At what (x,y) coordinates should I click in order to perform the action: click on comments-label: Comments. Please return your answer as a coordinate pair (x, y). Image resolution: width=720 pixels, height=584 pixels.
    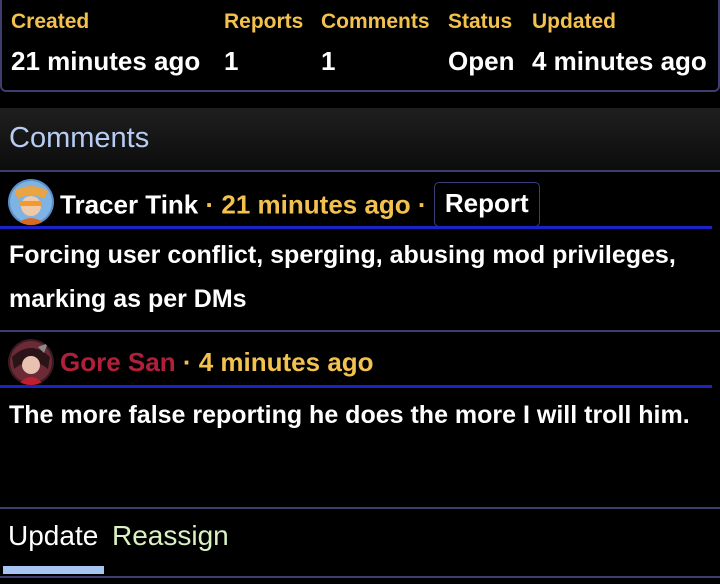
    Looking at the image, I should click on (375, 21).